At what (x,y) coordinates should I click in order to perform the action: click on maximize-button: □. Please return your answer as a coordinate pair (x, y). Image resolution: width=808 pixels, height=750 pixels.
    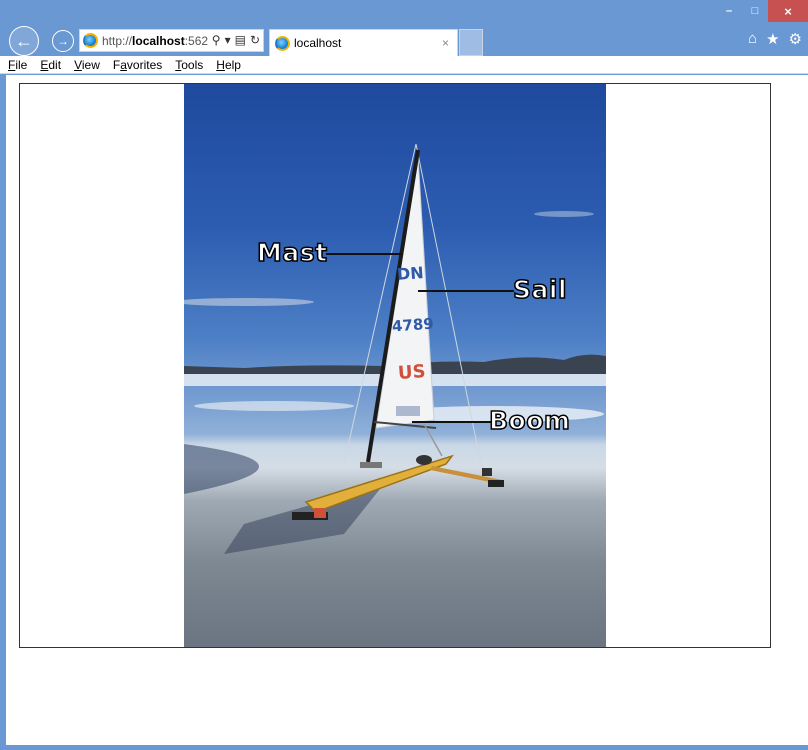
    Looking at the image, I should click on (755, 11).